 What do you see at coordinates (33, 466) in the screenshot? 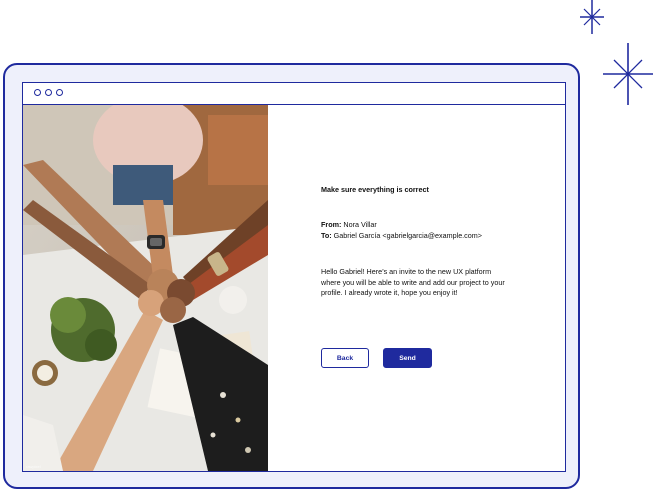
I see `photo-credit: rawpixel` at bounding box center [33, 466].